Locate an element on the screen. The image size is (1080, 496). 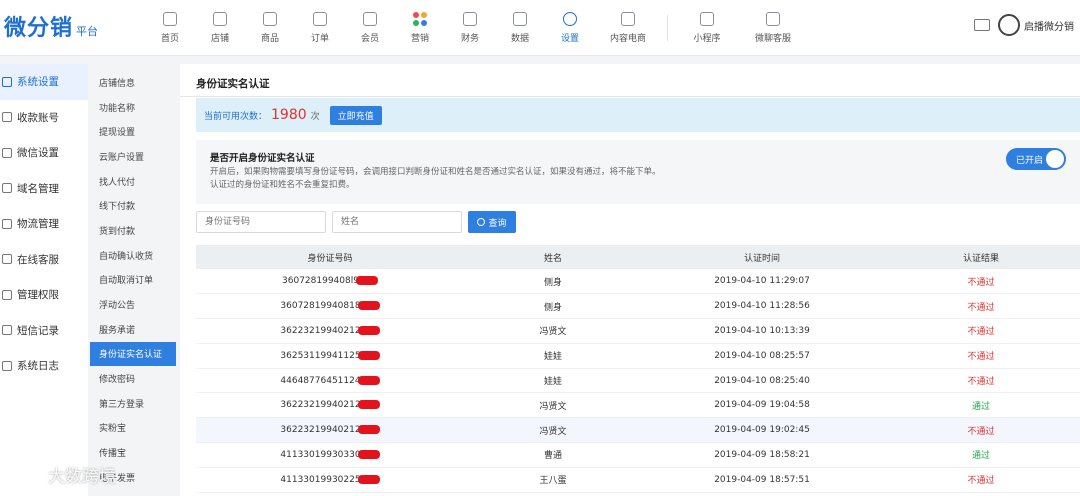
nav-label: 订单 is located at coordinates (319, 39).